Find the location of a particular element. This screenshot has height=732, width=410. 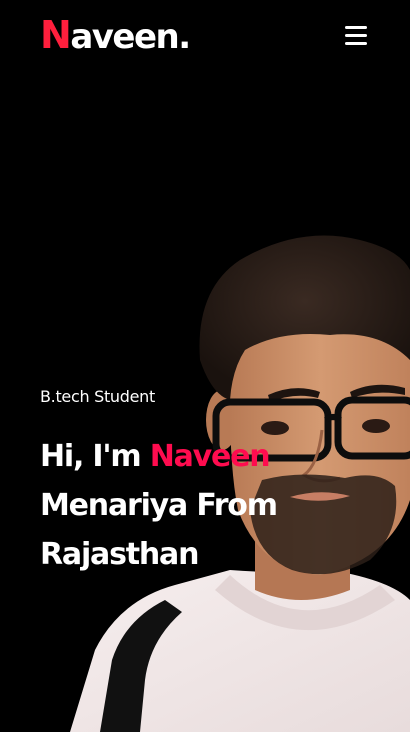

logo-initial: N is located at coordinates (56, 35).